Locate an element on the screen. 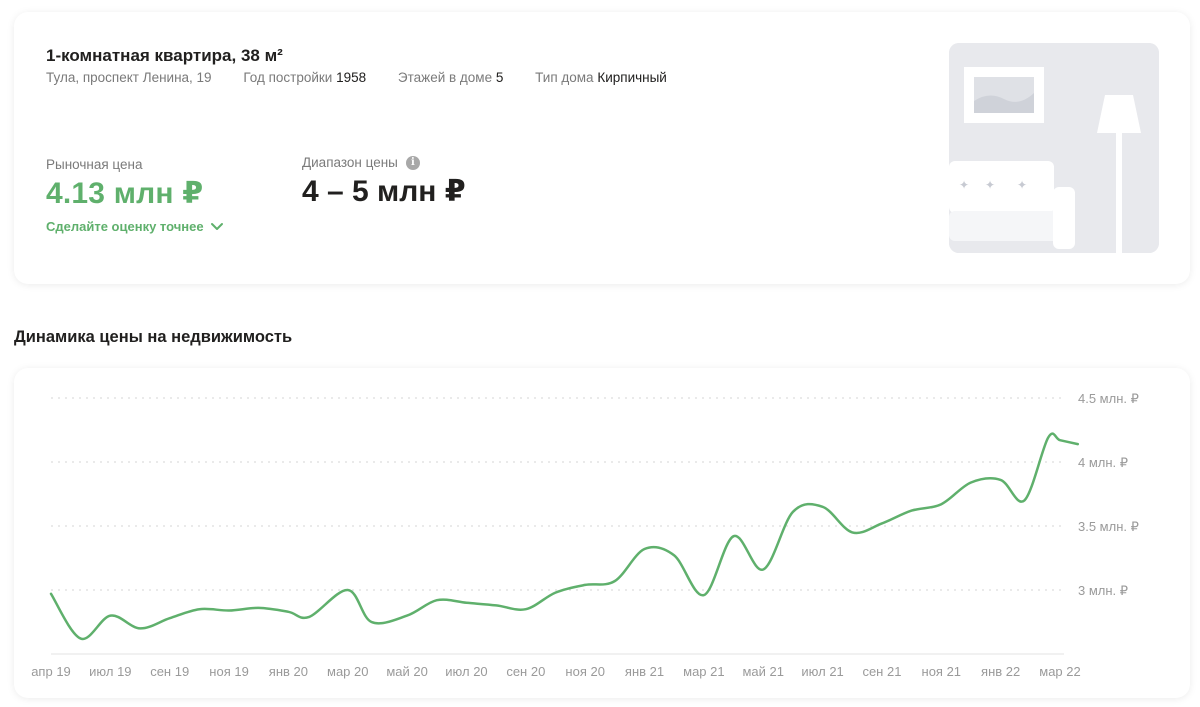 The width and height of the screenshot is (1200, 707). x-tick-label: май 21 is located at coordinates (763, 671).